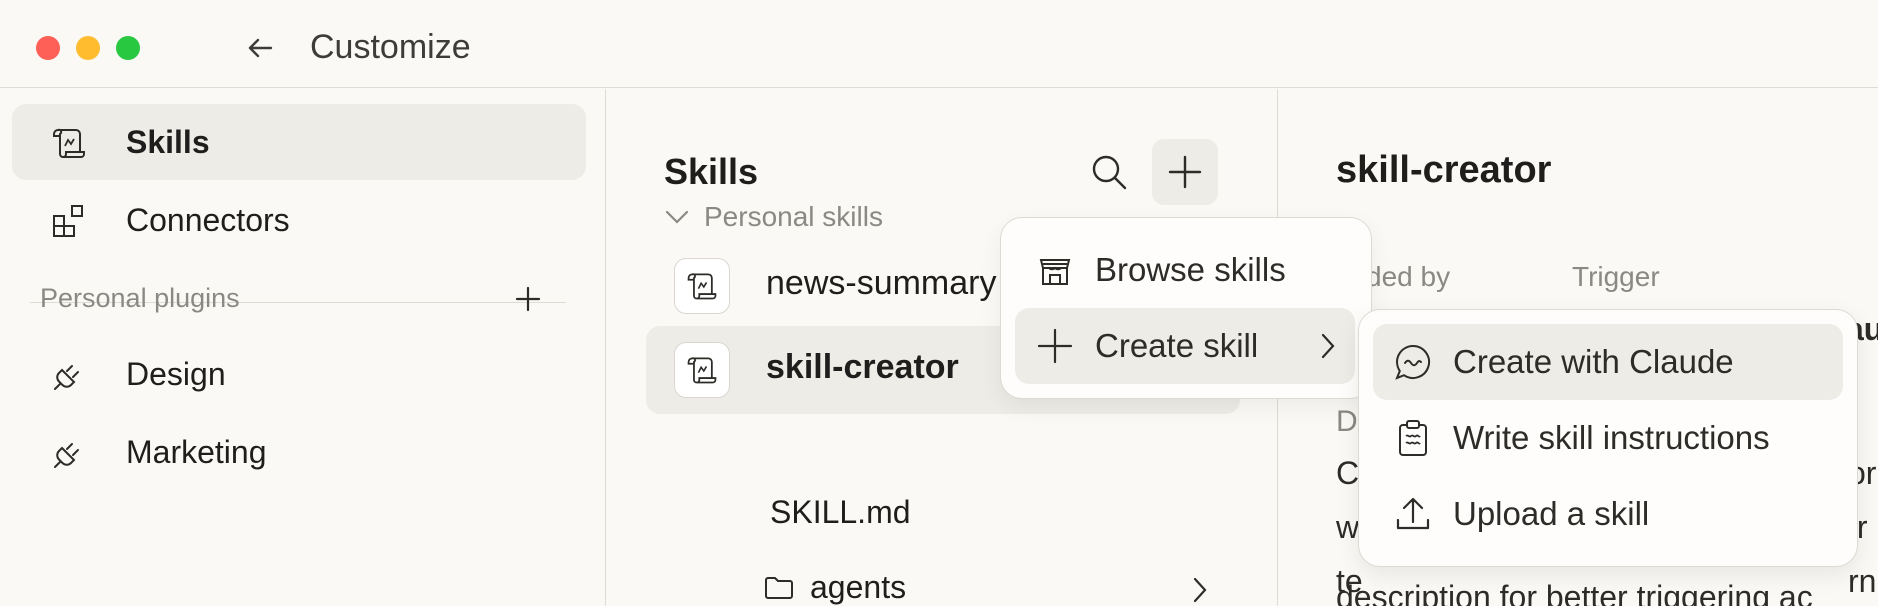 This screenshot has height=606, width=1878. I want to click on description-label: D, so click(1347, 421).